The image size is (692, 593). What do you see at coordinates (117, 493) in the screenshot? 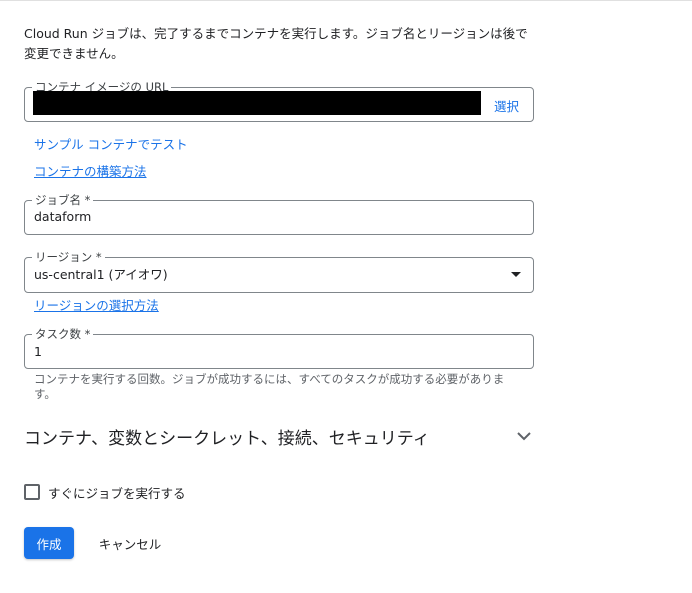
I see `execute-now-label: すぐにジョブを実行する` at bounding box center [117, 493].